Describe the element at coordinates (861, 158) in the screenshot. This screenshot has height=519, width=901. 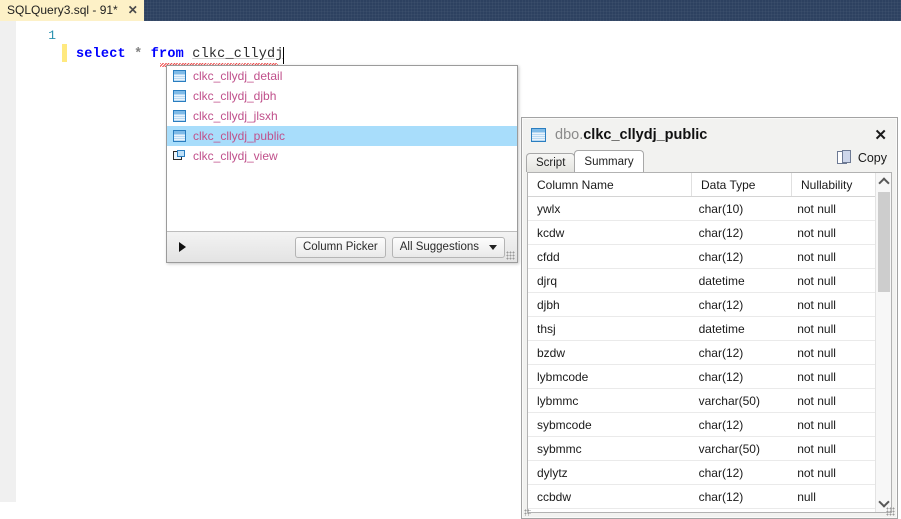
I see `copy-button: Copy` at that location.